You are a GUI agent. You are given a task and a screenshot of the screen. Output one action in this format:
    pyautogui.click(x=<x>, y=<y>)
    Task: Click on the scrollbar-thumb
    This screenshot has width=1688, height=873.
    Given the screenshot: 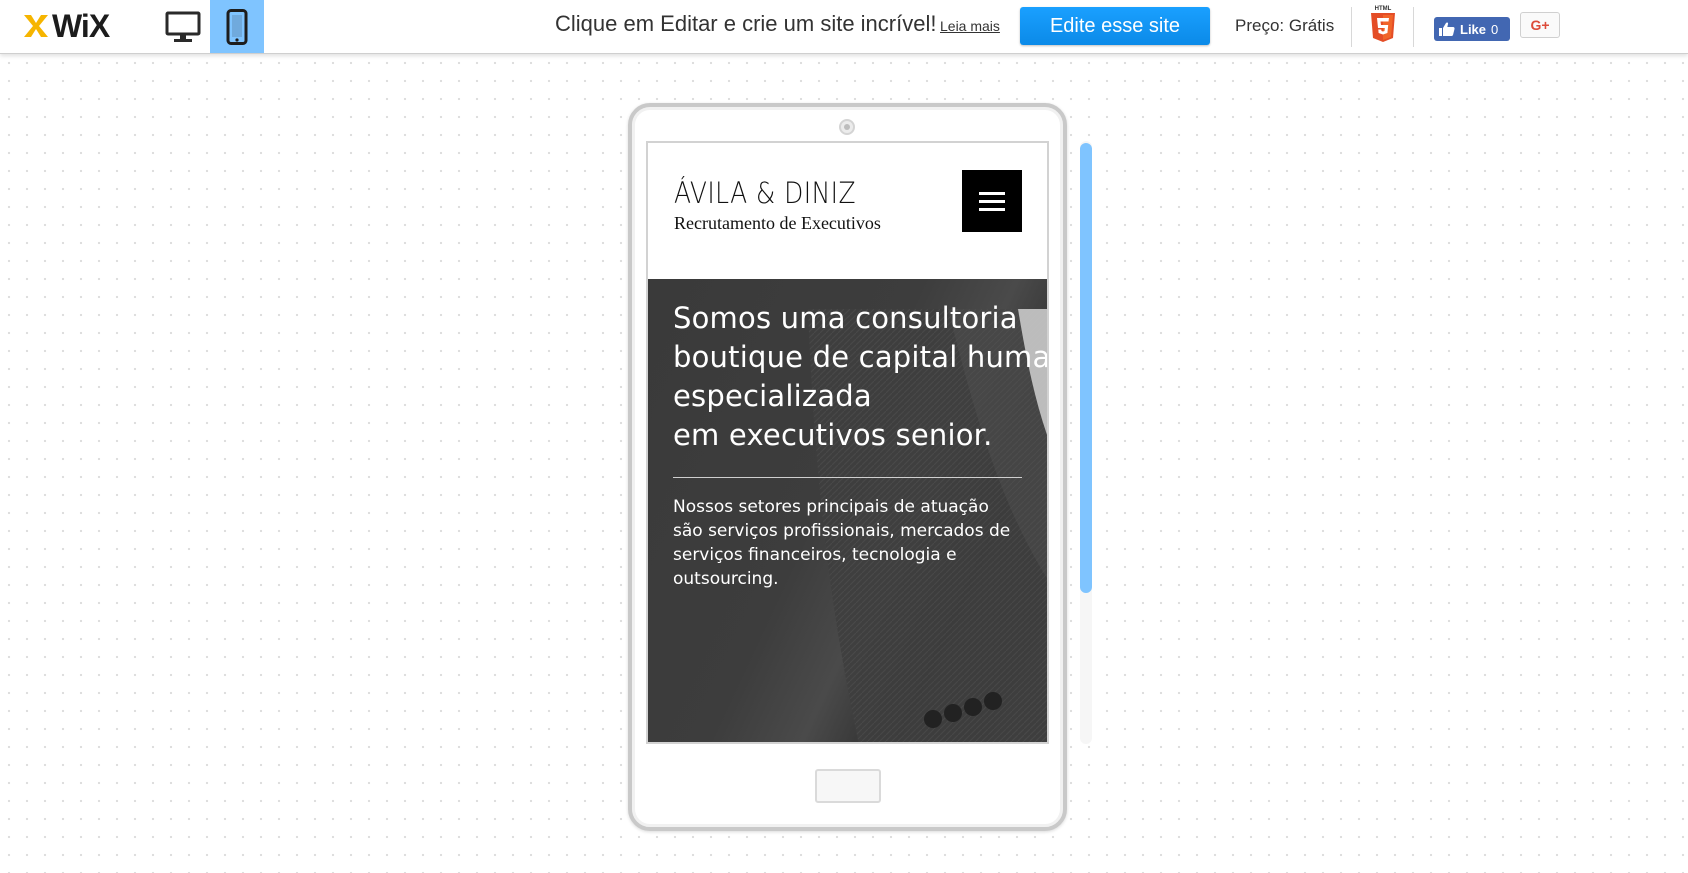 What is the action you would take?
    pyautogui.click(x=1086, y=368)
    